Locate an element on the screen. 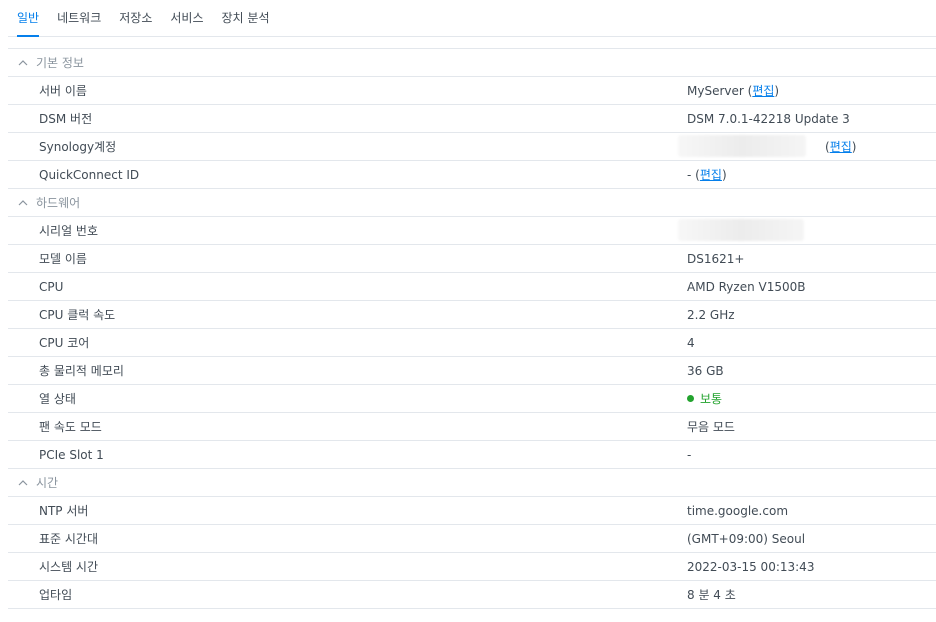 The width and height of the screenshot is (936, 622). quickconnect-value: - (편집) is located at coordinates (707, 175).